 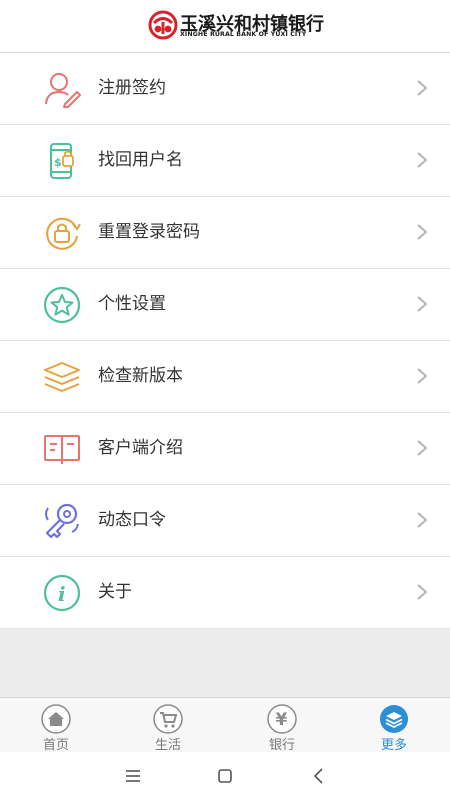 What do you see at coordinates (115, 592) in the screenshot?
I see `menu-item-label: 关于` at bounding box center [115, 592].